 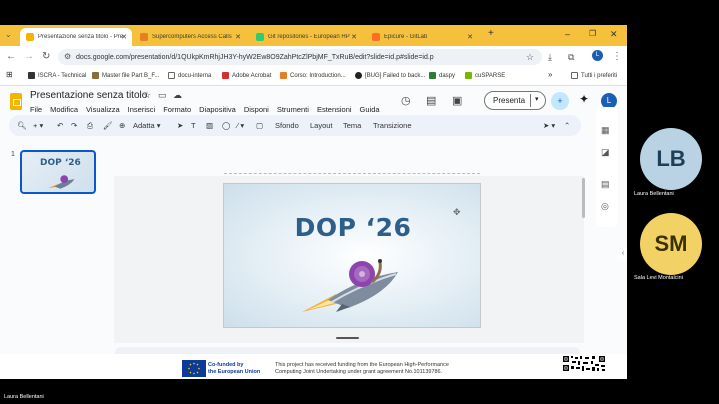 I want to click on participant-avatar-lb: LB, so click(x=671, y=159).